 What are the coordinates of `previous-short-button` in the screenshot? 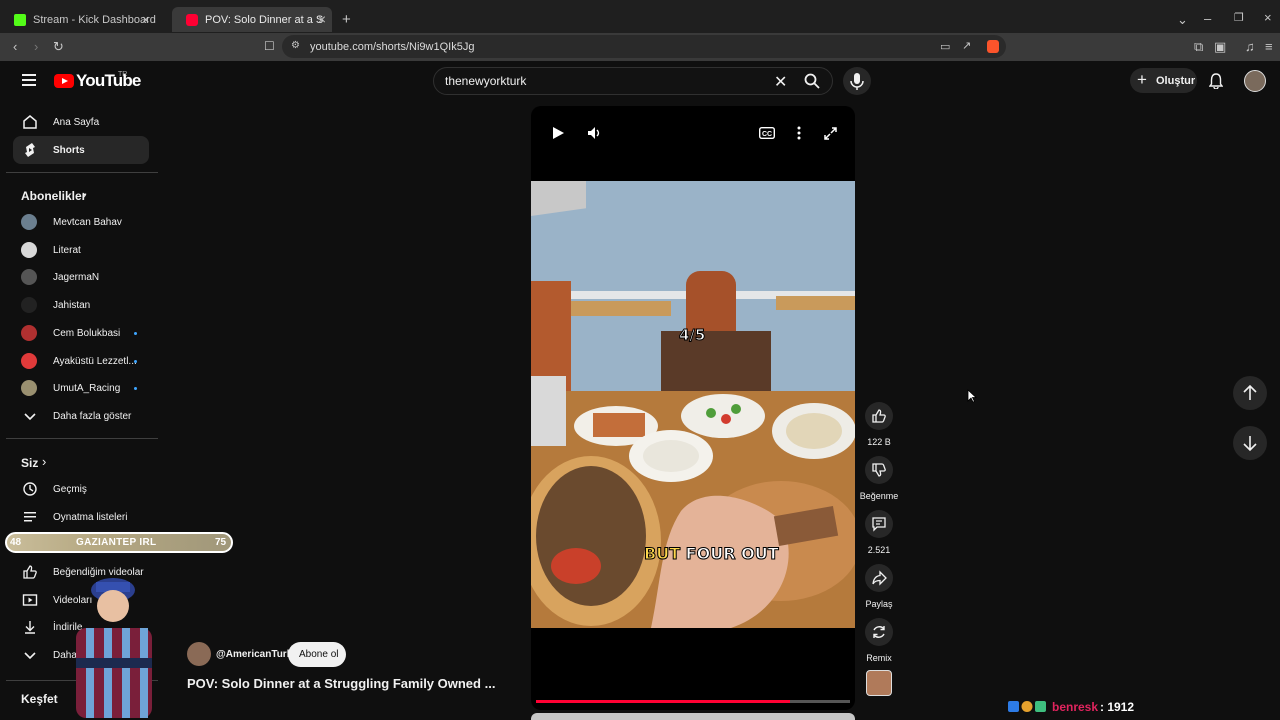 It's located at (1250, 393).